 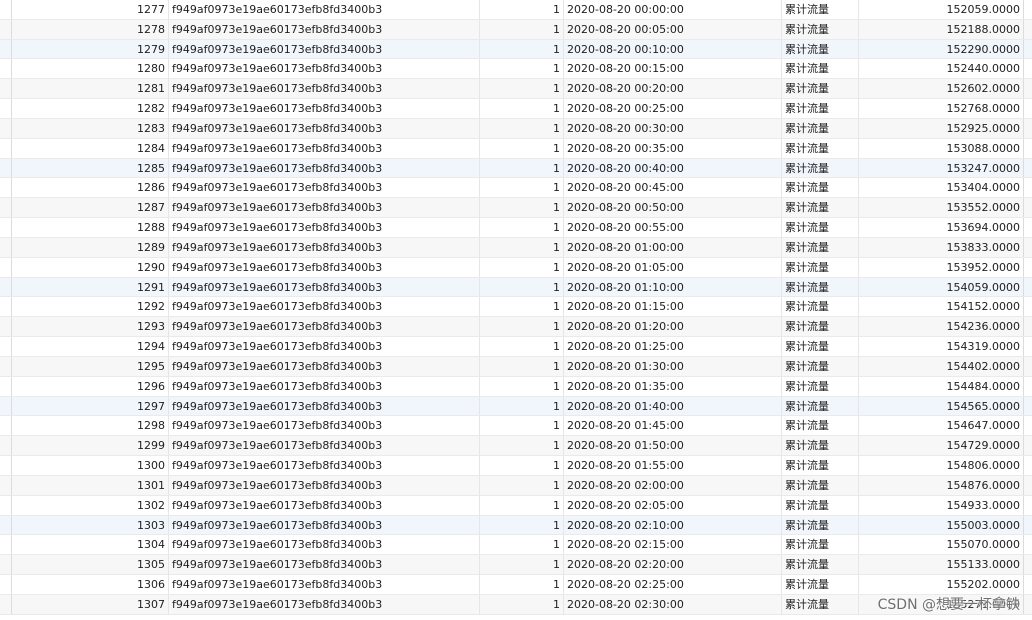 I want to click on time-cell: 2020-08-20 01:10:00, so click(x=673, y=287).